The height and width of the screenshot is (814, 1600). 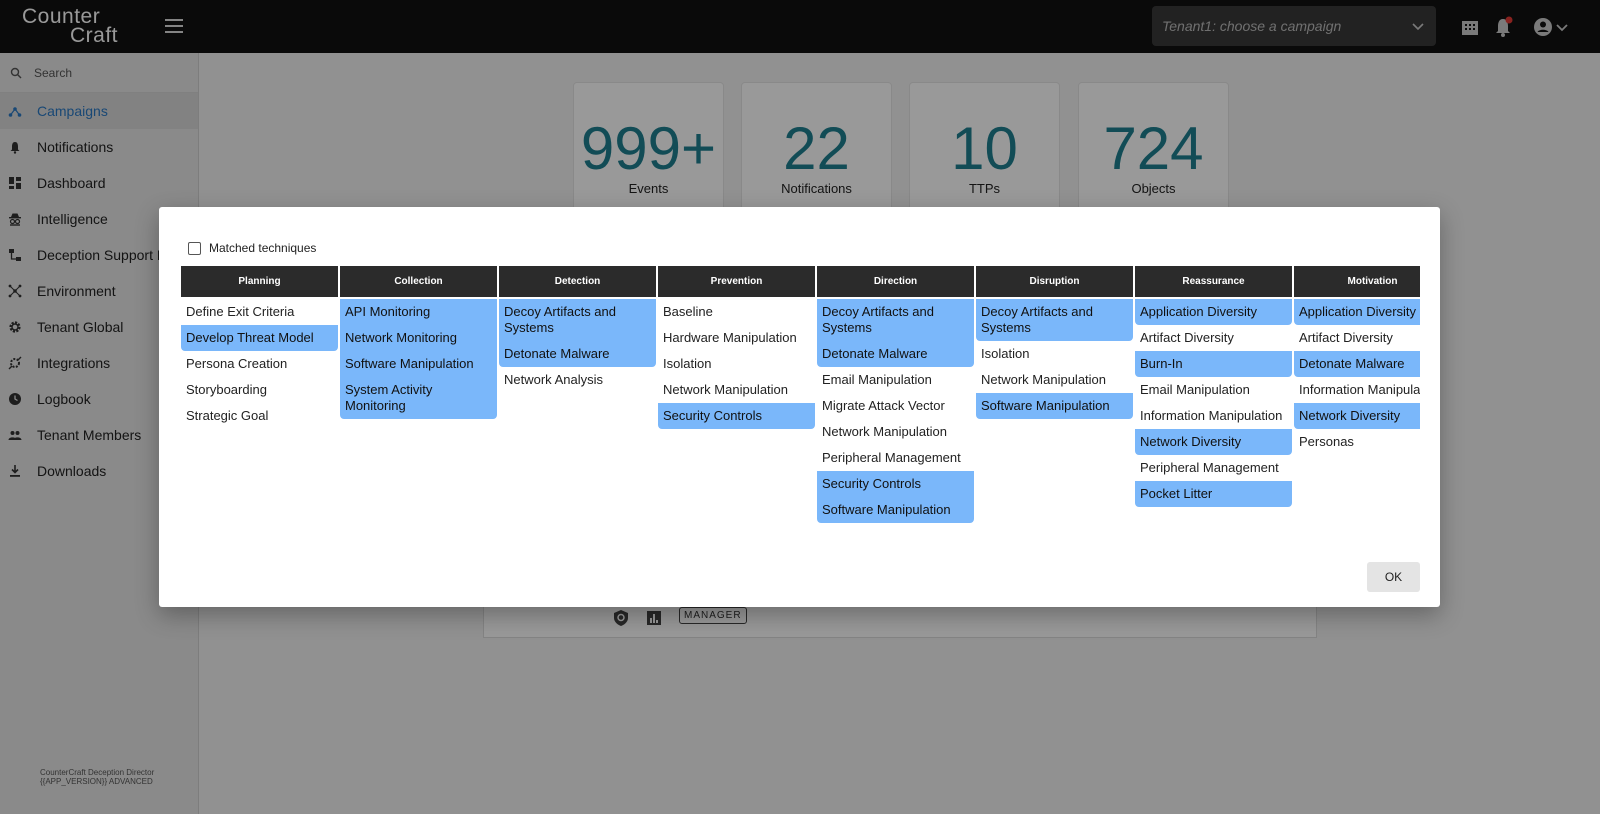 What do you see at coordinates (1393, 577) in the screenshot?
I see `ok-button: OK` at bounding box center [1393, 577].